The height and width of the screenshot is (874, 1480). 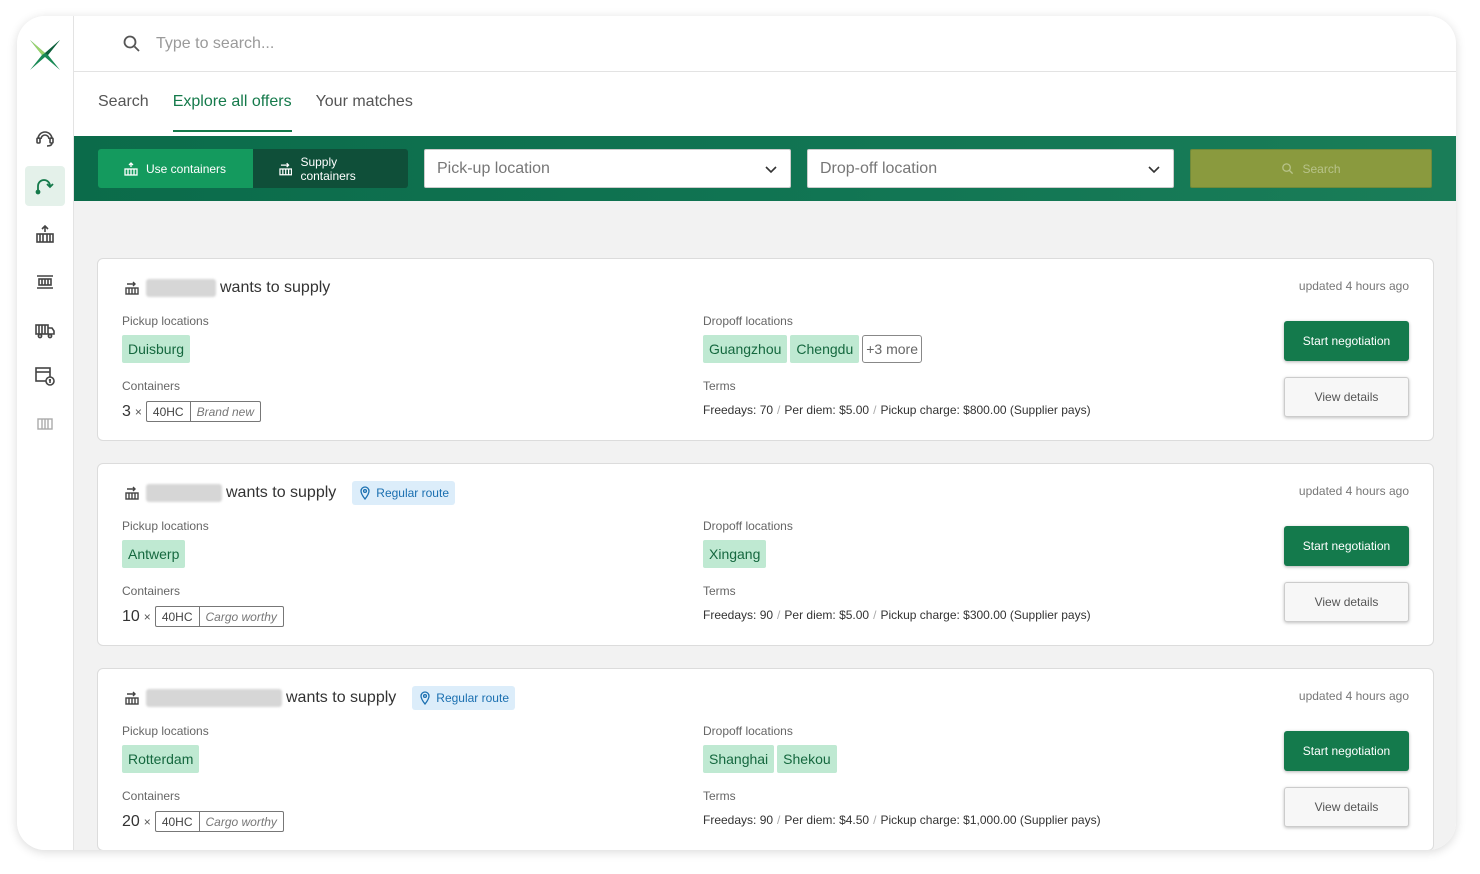 I want to click on support-icon, so click(x=45, y=139).